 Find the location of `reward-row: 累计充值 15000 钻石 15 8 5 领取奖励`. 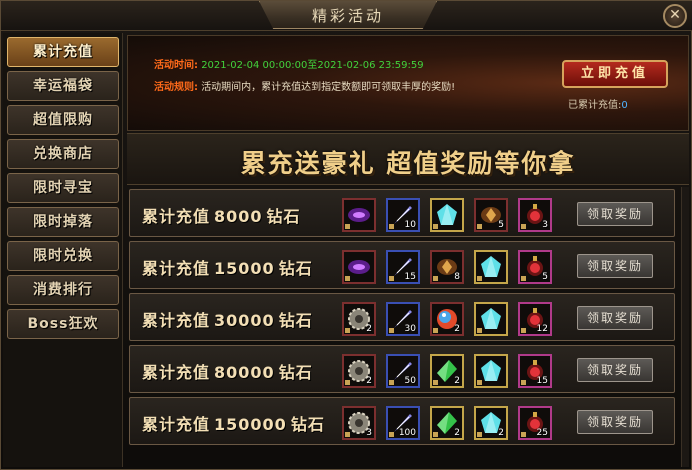

reward-row: 累计充值 15000 钻石 15 8 5 领取奖励 is located at coordinates (402, 265).